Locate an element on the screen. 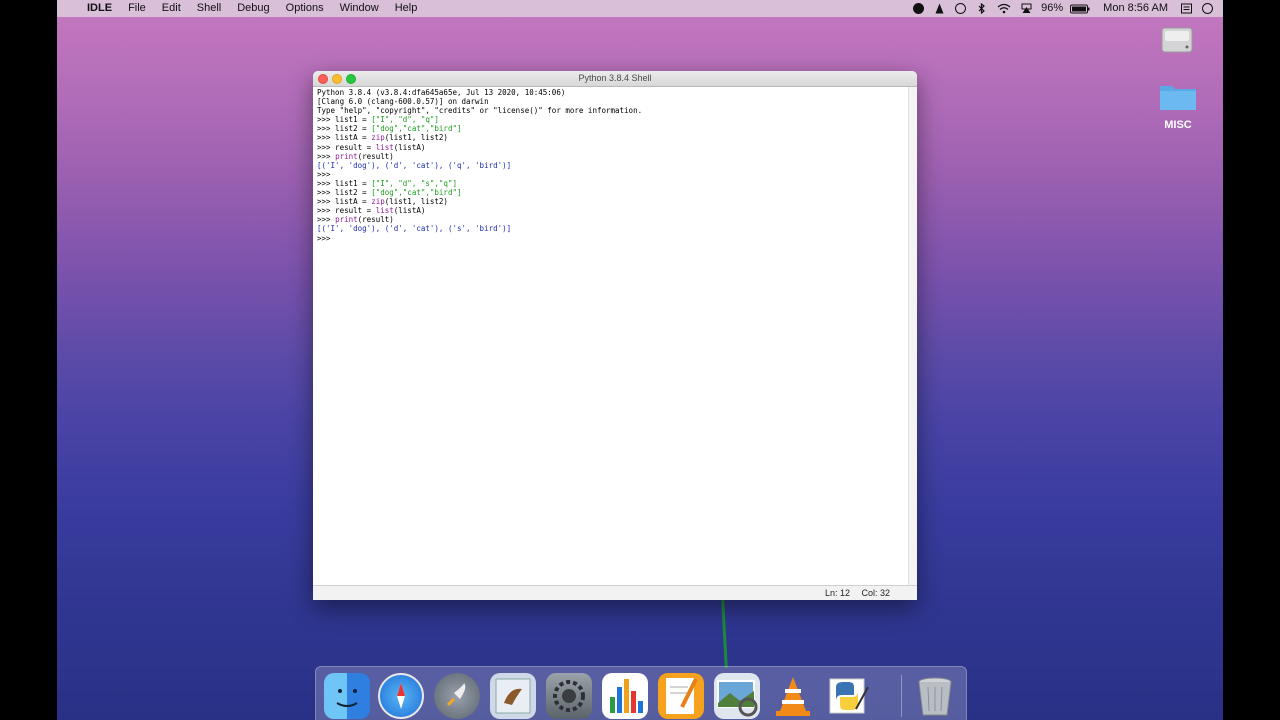 This screenshot has height=720, width=1280. shell-line: >>> list1 = ["I", "d", "s","q"] is located at coordinates (613, 183).